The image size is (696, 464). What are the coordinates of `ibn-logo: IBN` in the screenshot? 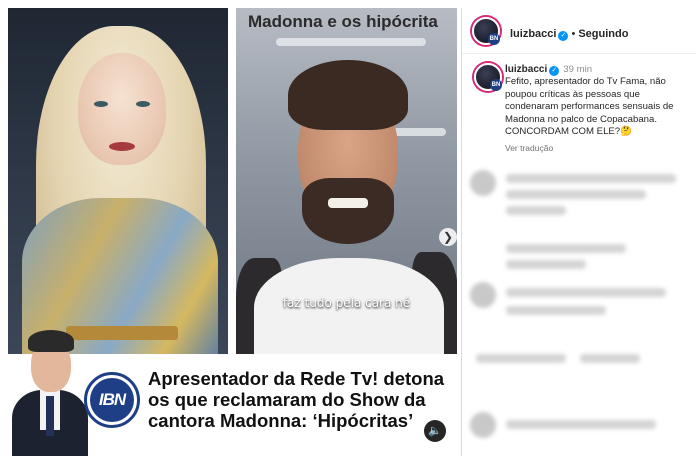 It's located at (112, 400).